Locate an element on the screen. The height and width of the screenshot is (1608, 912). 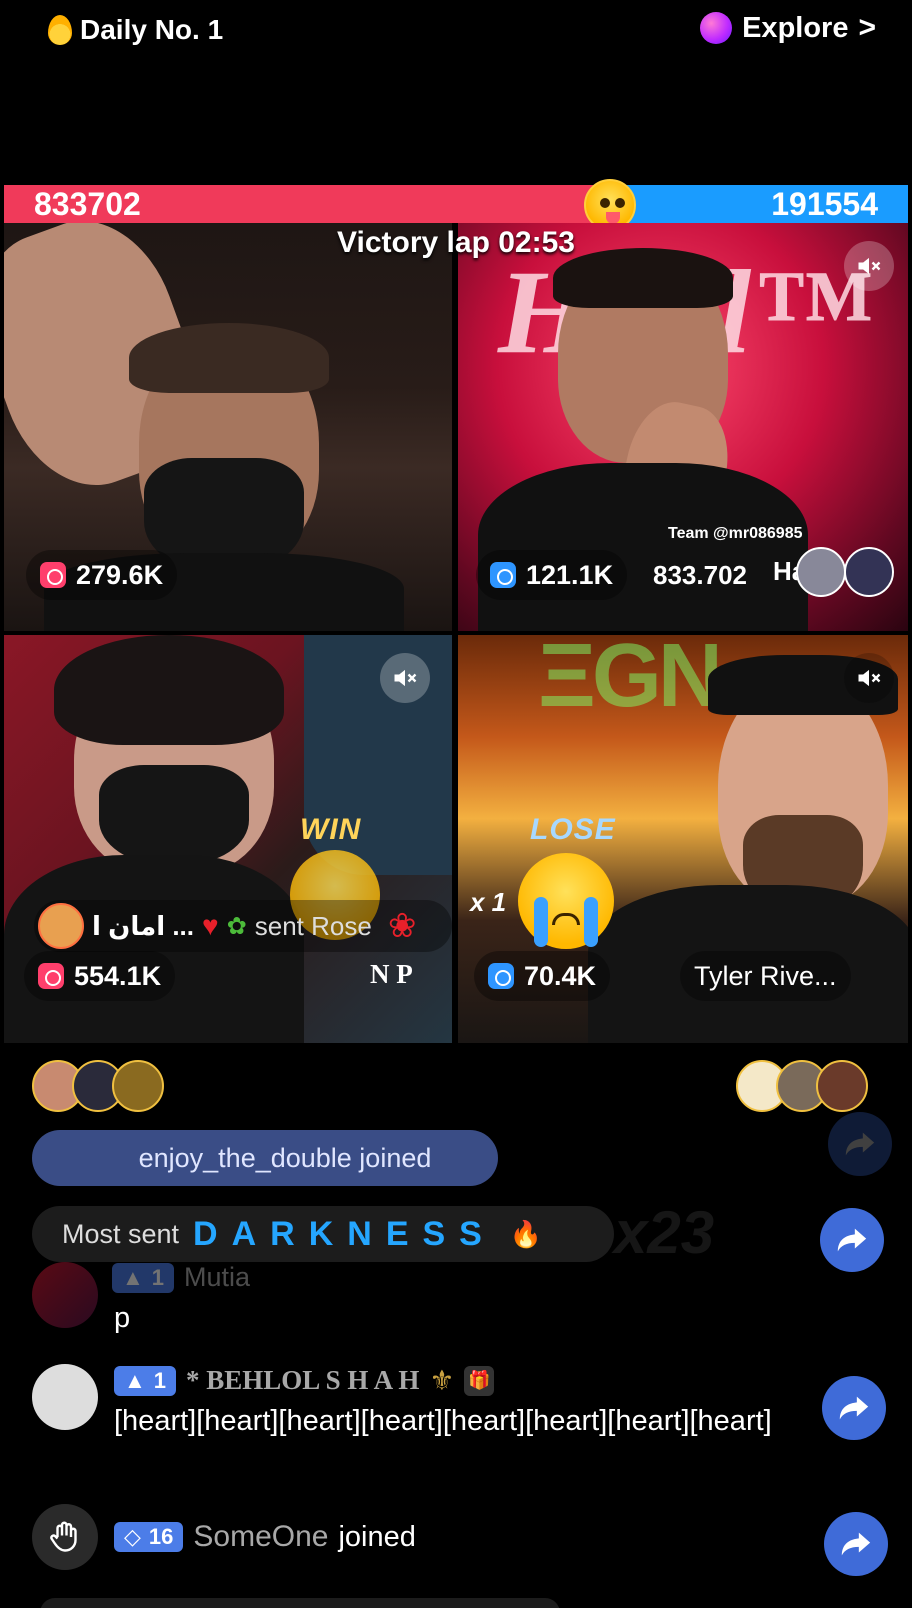
comment-input is located at coordinates (300, 1603).